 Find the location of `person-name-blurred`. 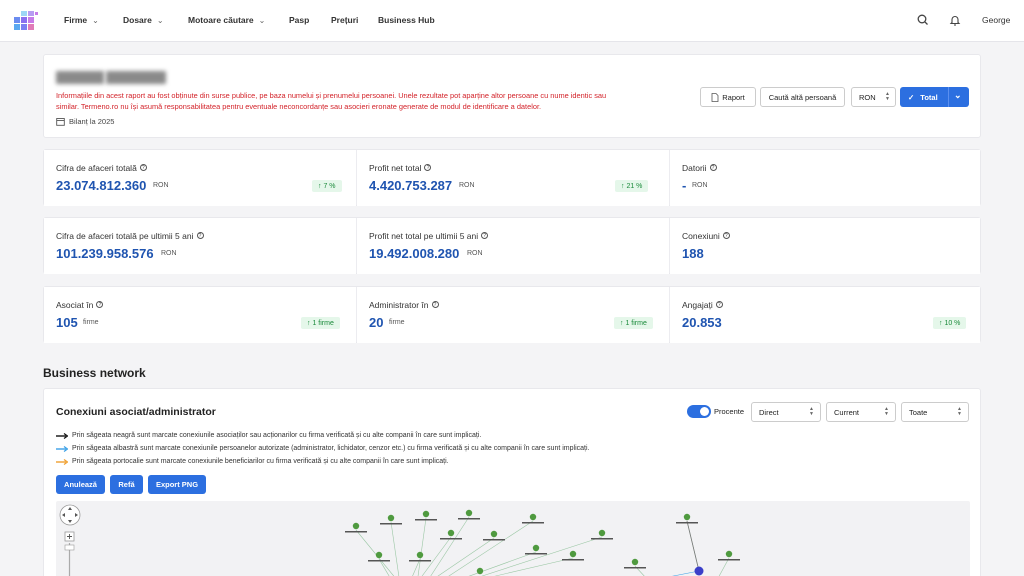

person-name-blurred is located at coordinates (111, 77).